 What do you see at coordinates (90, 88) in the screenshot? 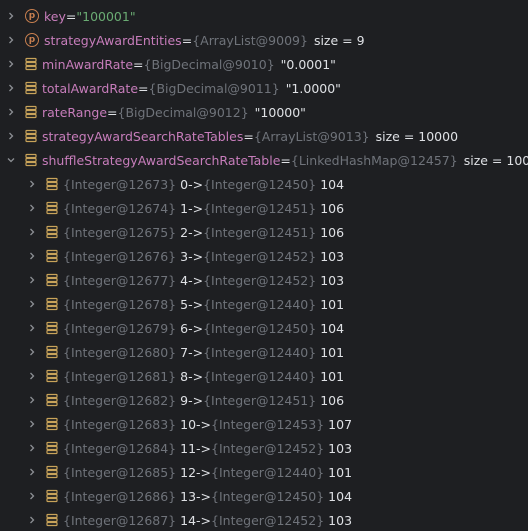
I see `variable-name: totalAwardRate` at bounding box center [90, 88].